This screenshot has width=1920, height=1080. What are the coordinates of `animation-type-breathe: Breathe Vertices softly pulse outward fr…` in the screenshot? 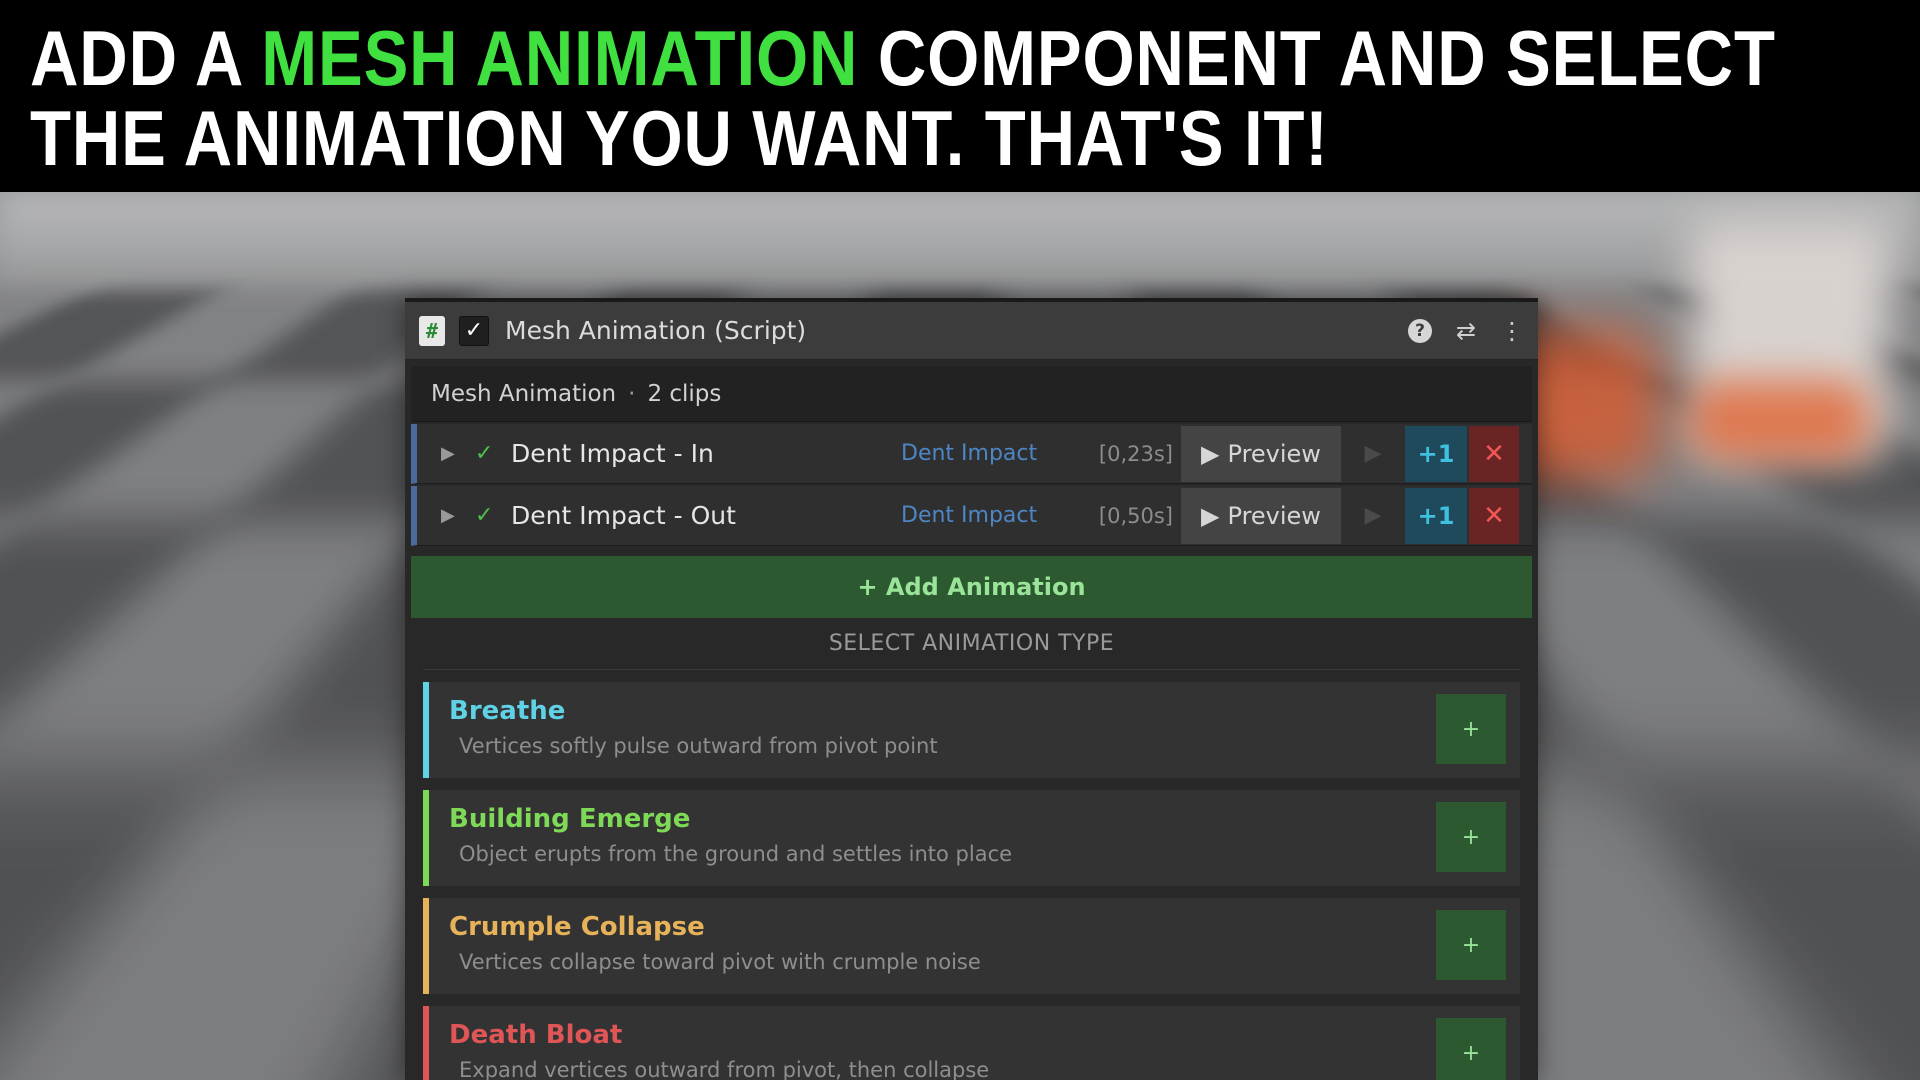 It's located at (971, 730).